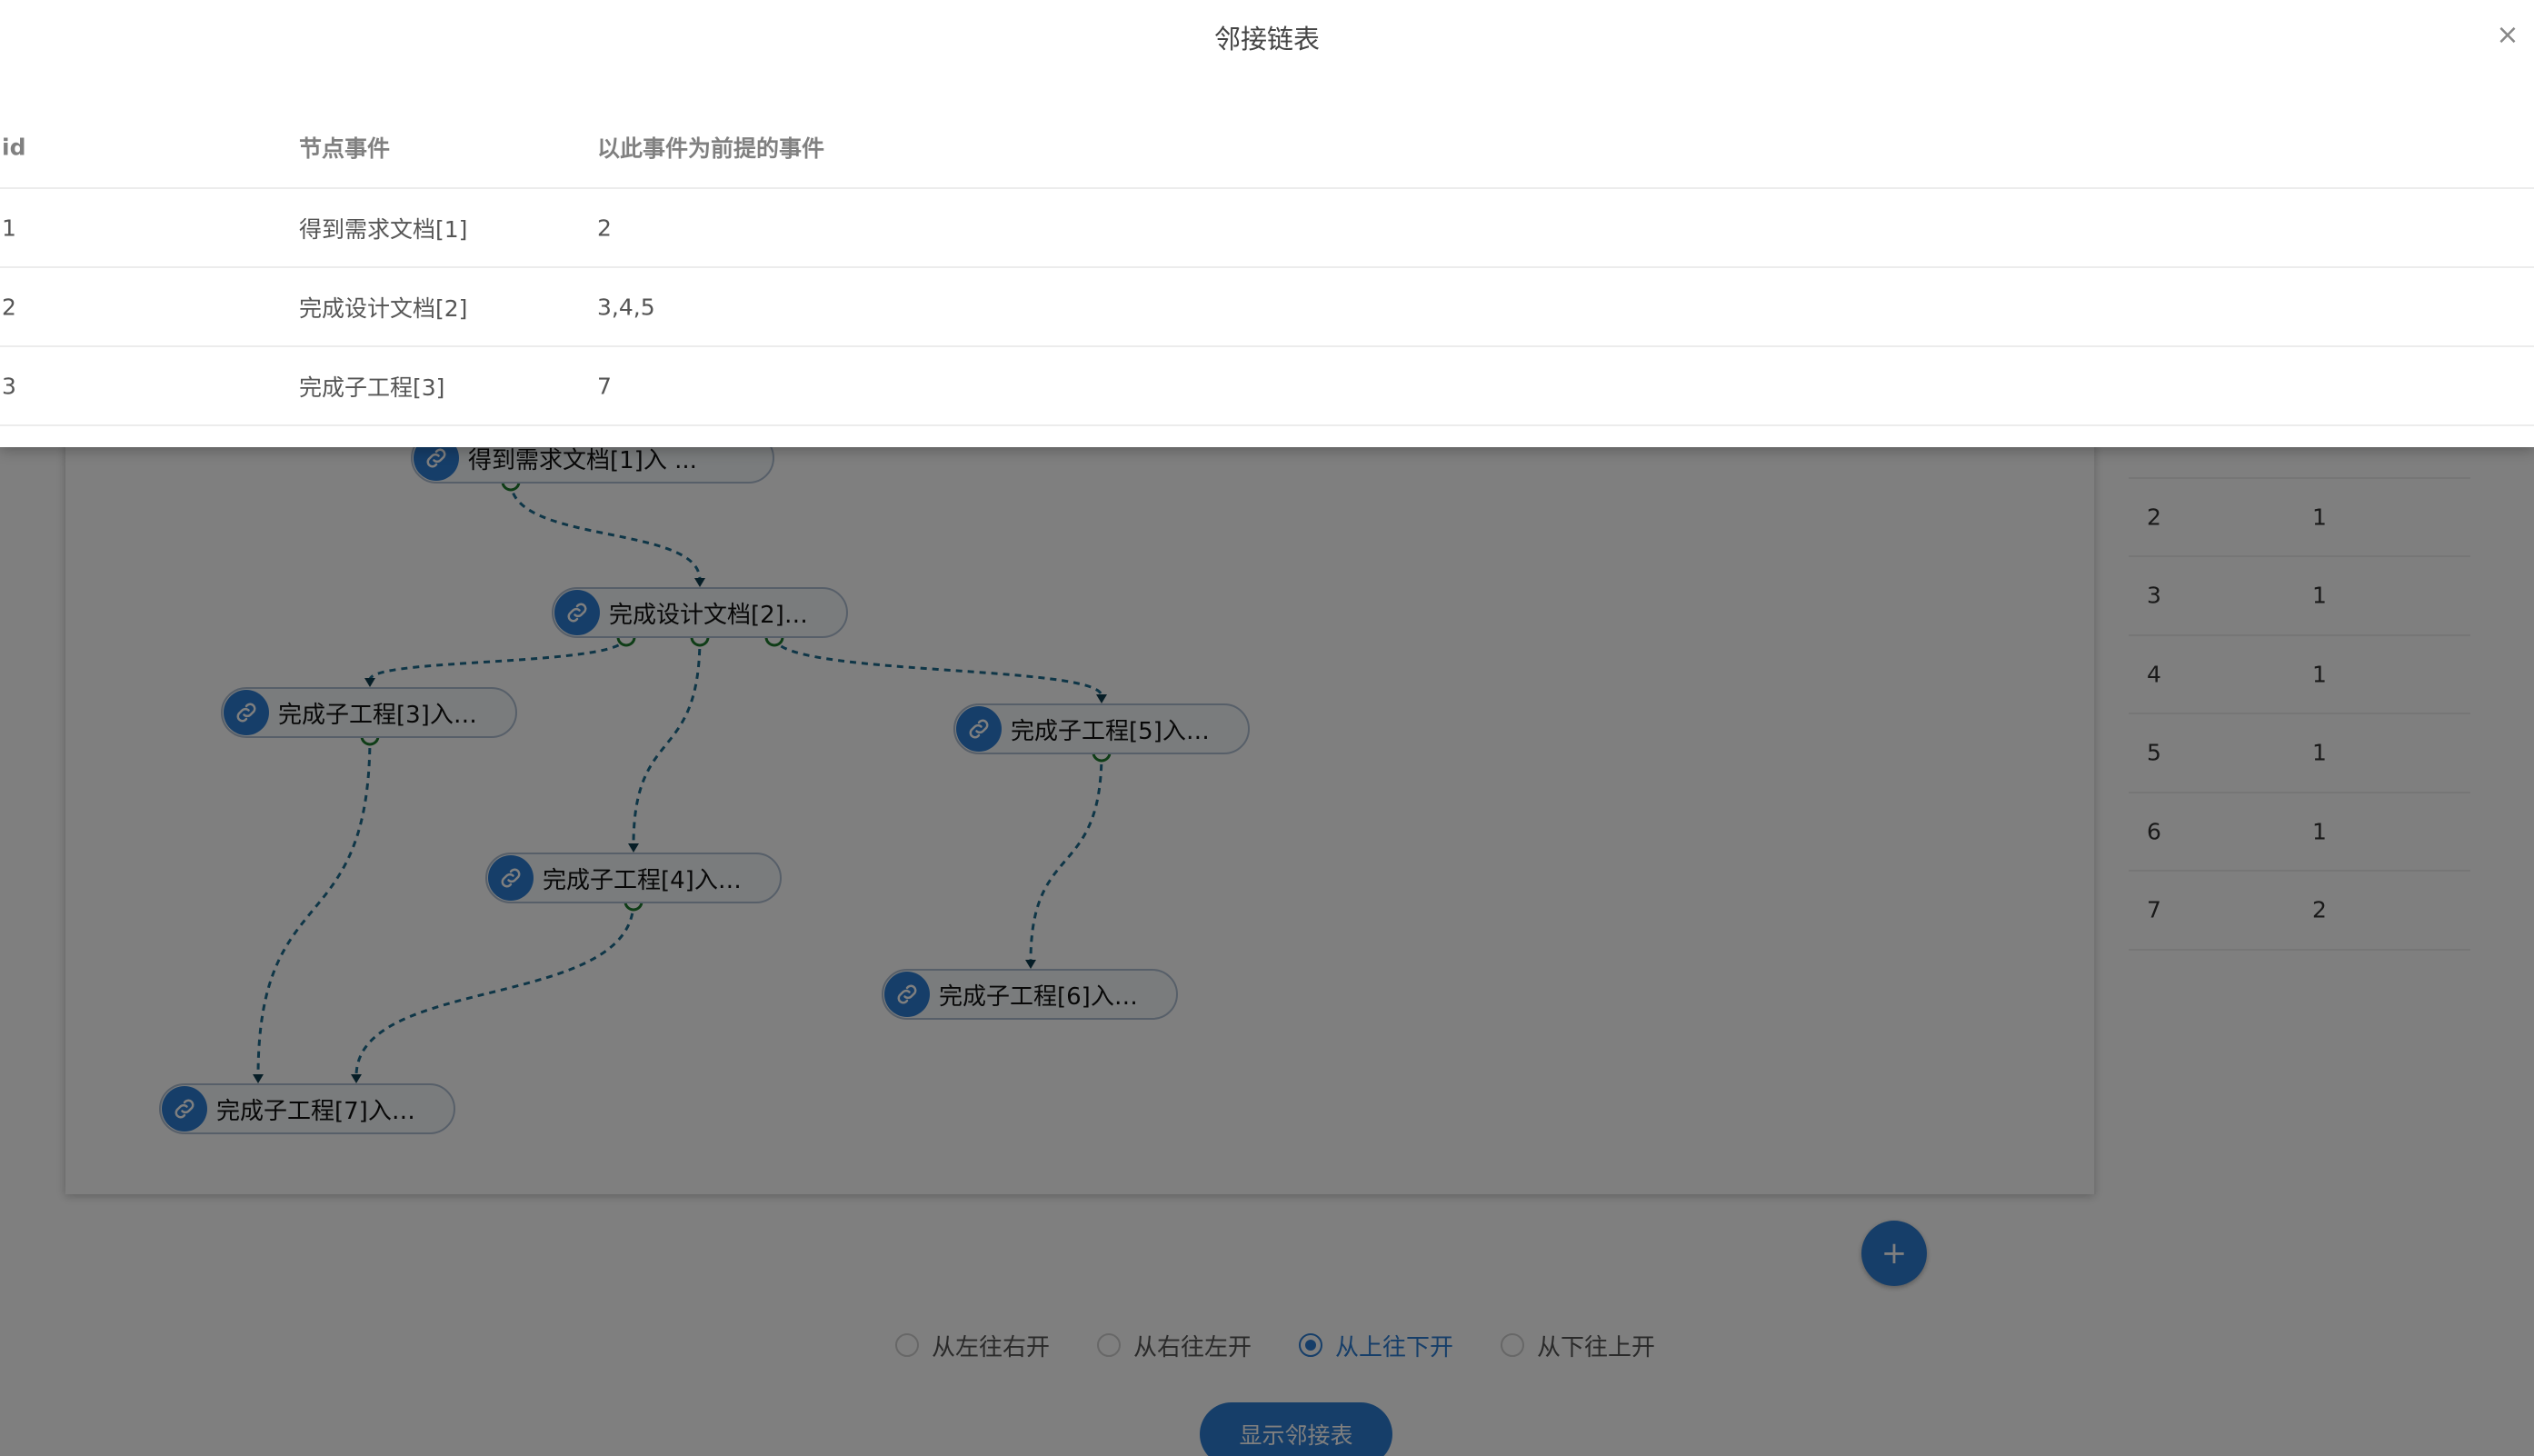  What do you see at coordinates (384, 229) in the screenshot?
I see `cell-node-event: 得到需求文档[1]` at bounding box center [384, 229].